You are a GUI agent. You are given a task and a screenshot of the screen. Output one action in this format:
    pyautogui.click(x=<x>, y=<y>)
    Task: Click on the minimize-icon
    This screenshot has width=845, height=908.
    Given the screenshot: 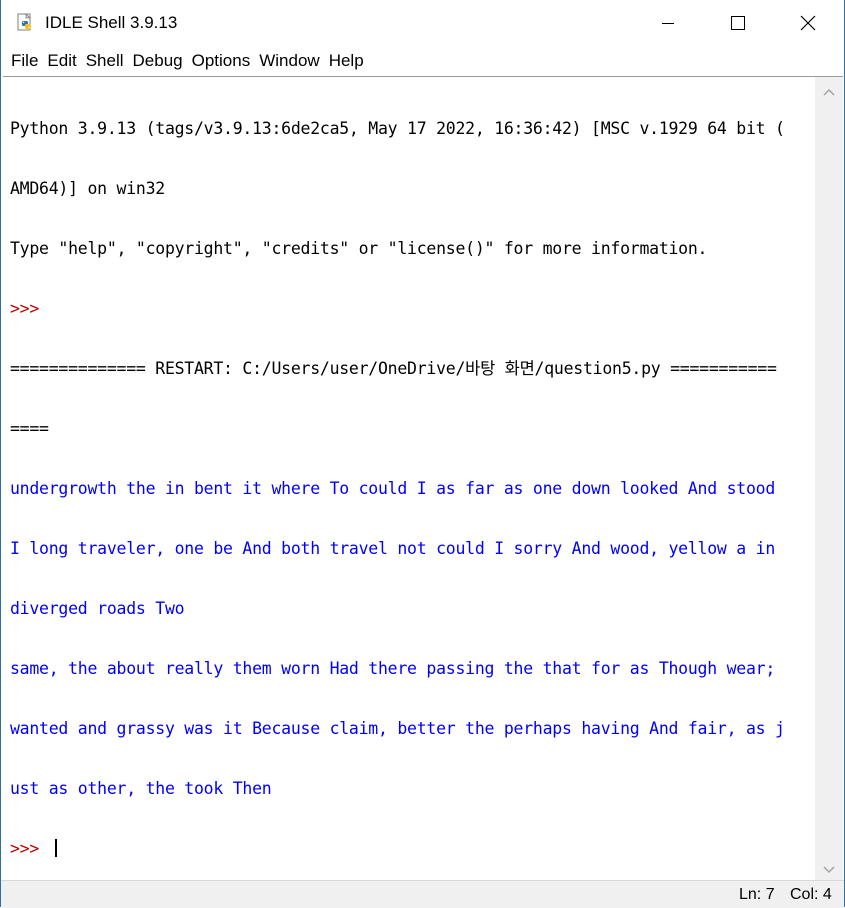 What is the action you would take?
    pyautogui.click(x=668, y=23)
    